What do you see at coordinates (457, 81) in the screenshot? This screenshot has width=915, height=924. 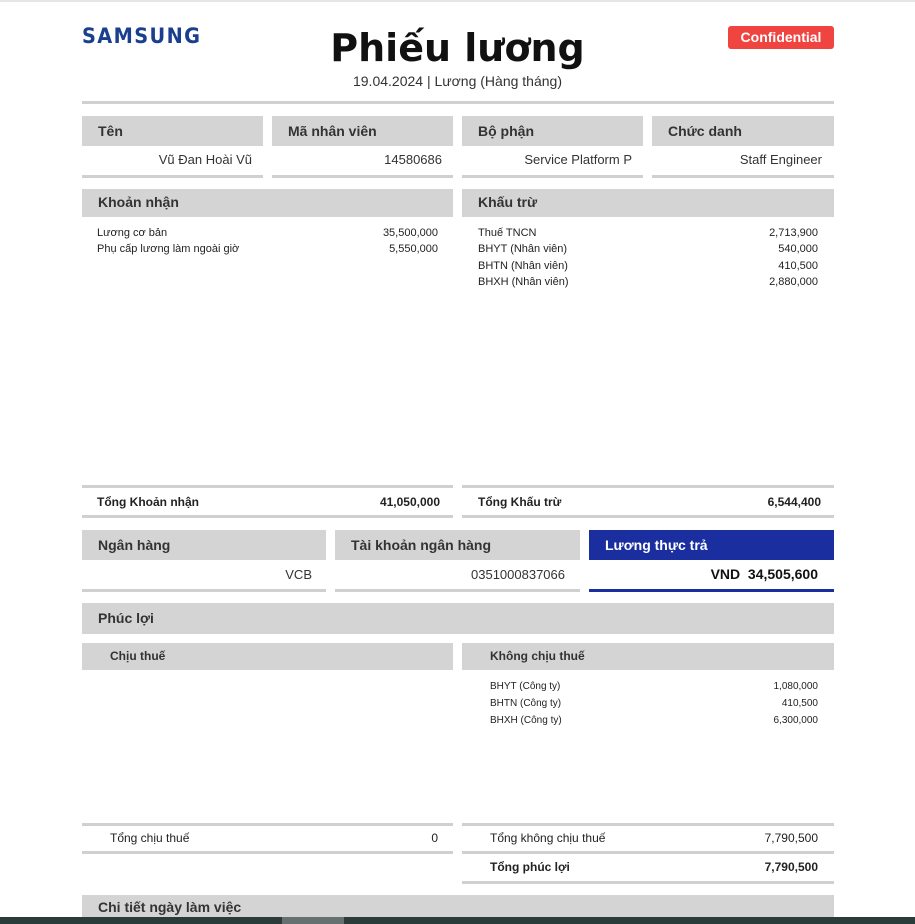 I see `page-subtitle: 19.04.2024 | Lương (Hàng tháng)` at bounding box center [457, 81].